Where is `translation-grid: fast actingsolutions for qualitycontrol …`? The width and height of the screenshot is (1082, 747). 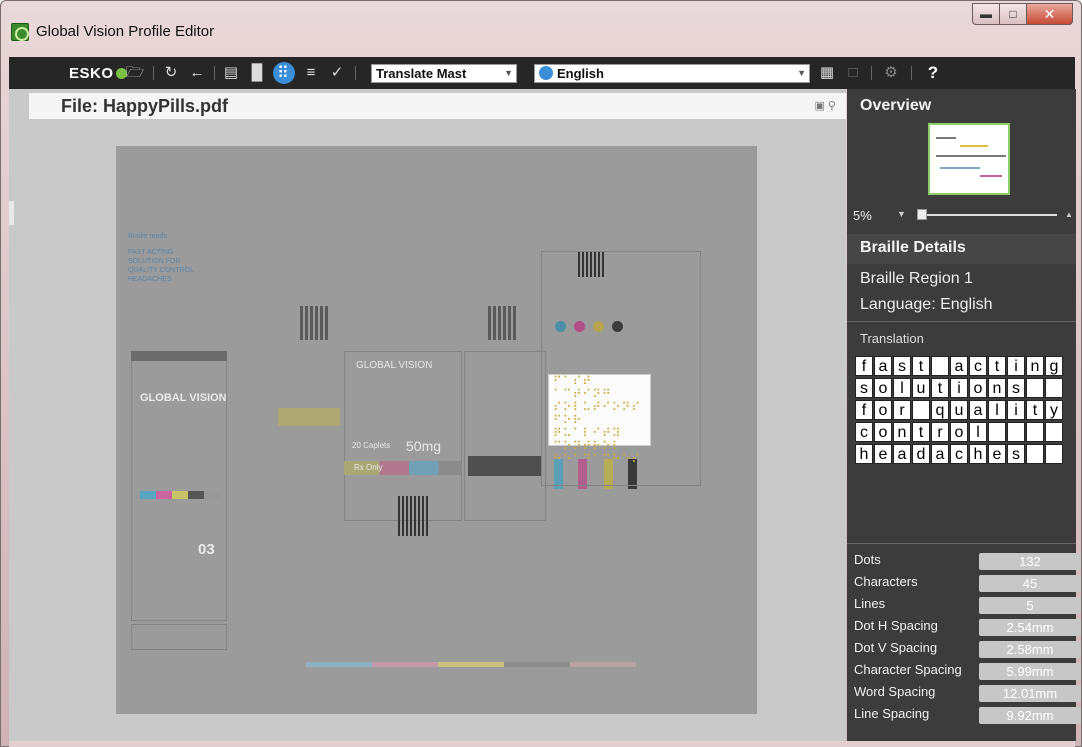 translation-grid: fast actingsolutions for qualitycontrol … is located at coordinates (959, 411).